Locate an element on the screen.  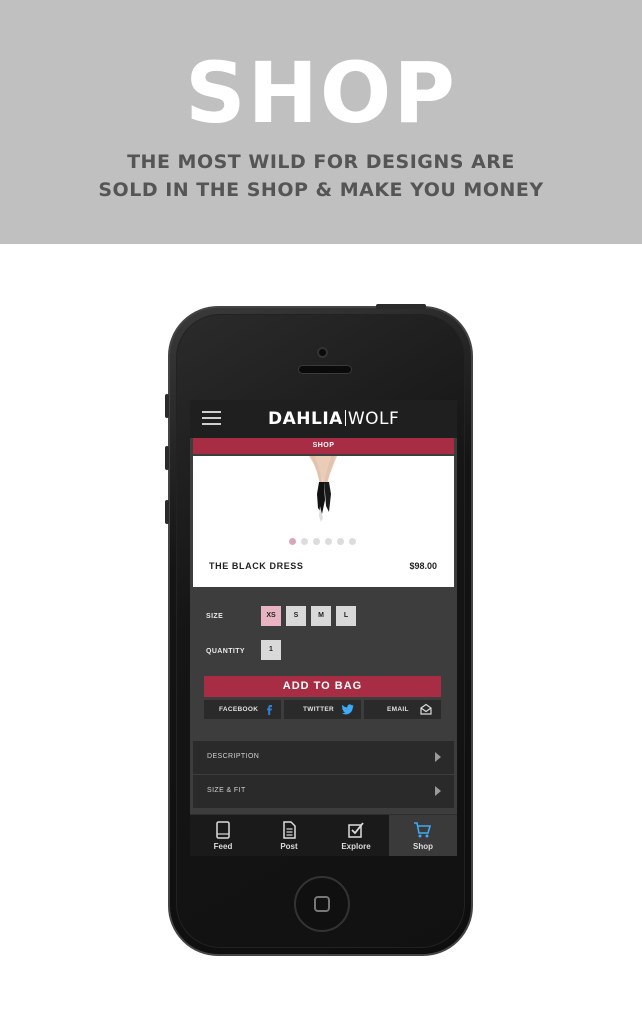
share-facebook-button: FACEBOOK is located at coordinates (242, 709).